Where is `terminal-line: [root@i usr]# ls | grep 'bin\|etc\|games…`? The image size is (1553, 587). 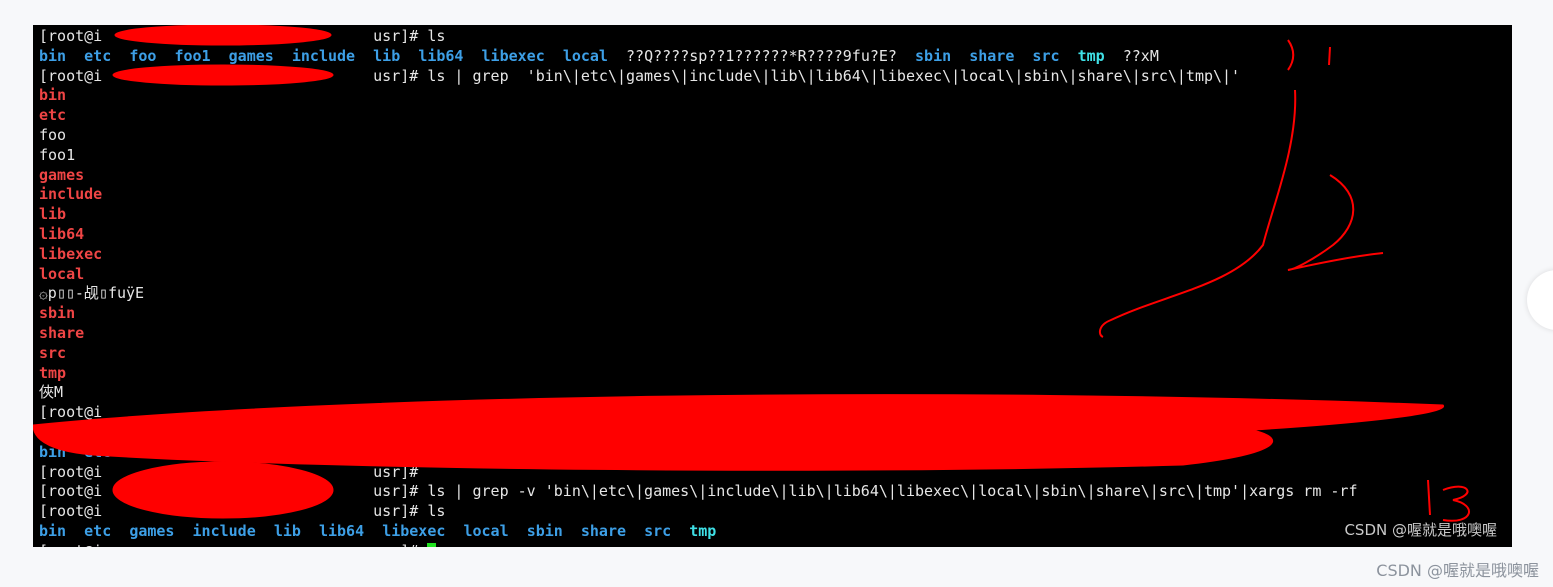
terminal-line: [root@i usr]# ls | grep 'bin\|etc\|games… is located at coordinates (639, 76).